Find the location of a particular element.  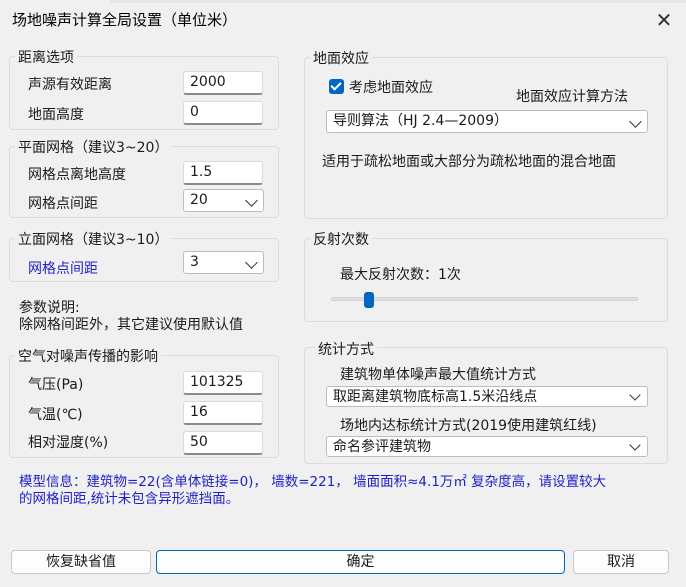

checkmark-icon is located at coordinates (336, 85).